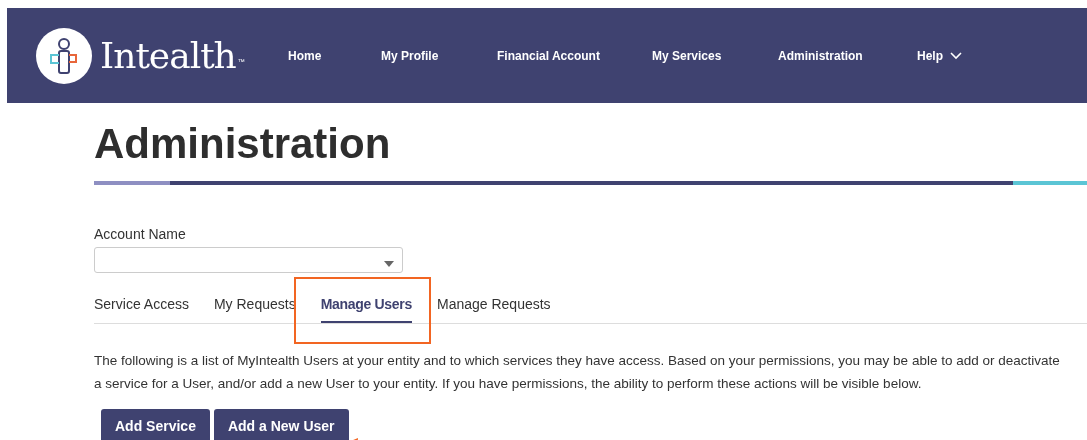 This screenshot has width=1087, height=440. I want to click on nav-link: Financial Account, so click(574, 55).